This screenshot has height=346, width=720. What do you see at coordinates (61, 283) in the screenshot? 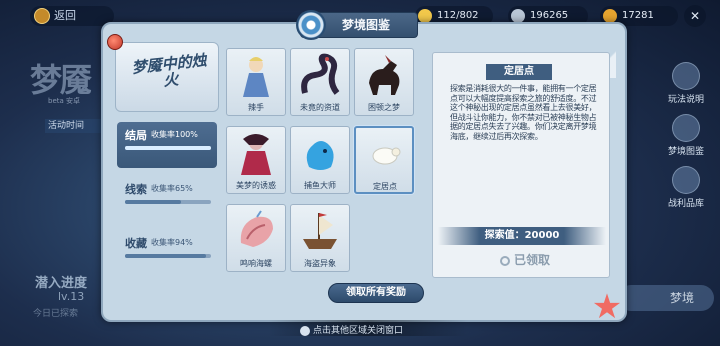
I see `dive-progress-label: 潜入进度` at bounding box center [61, 283].